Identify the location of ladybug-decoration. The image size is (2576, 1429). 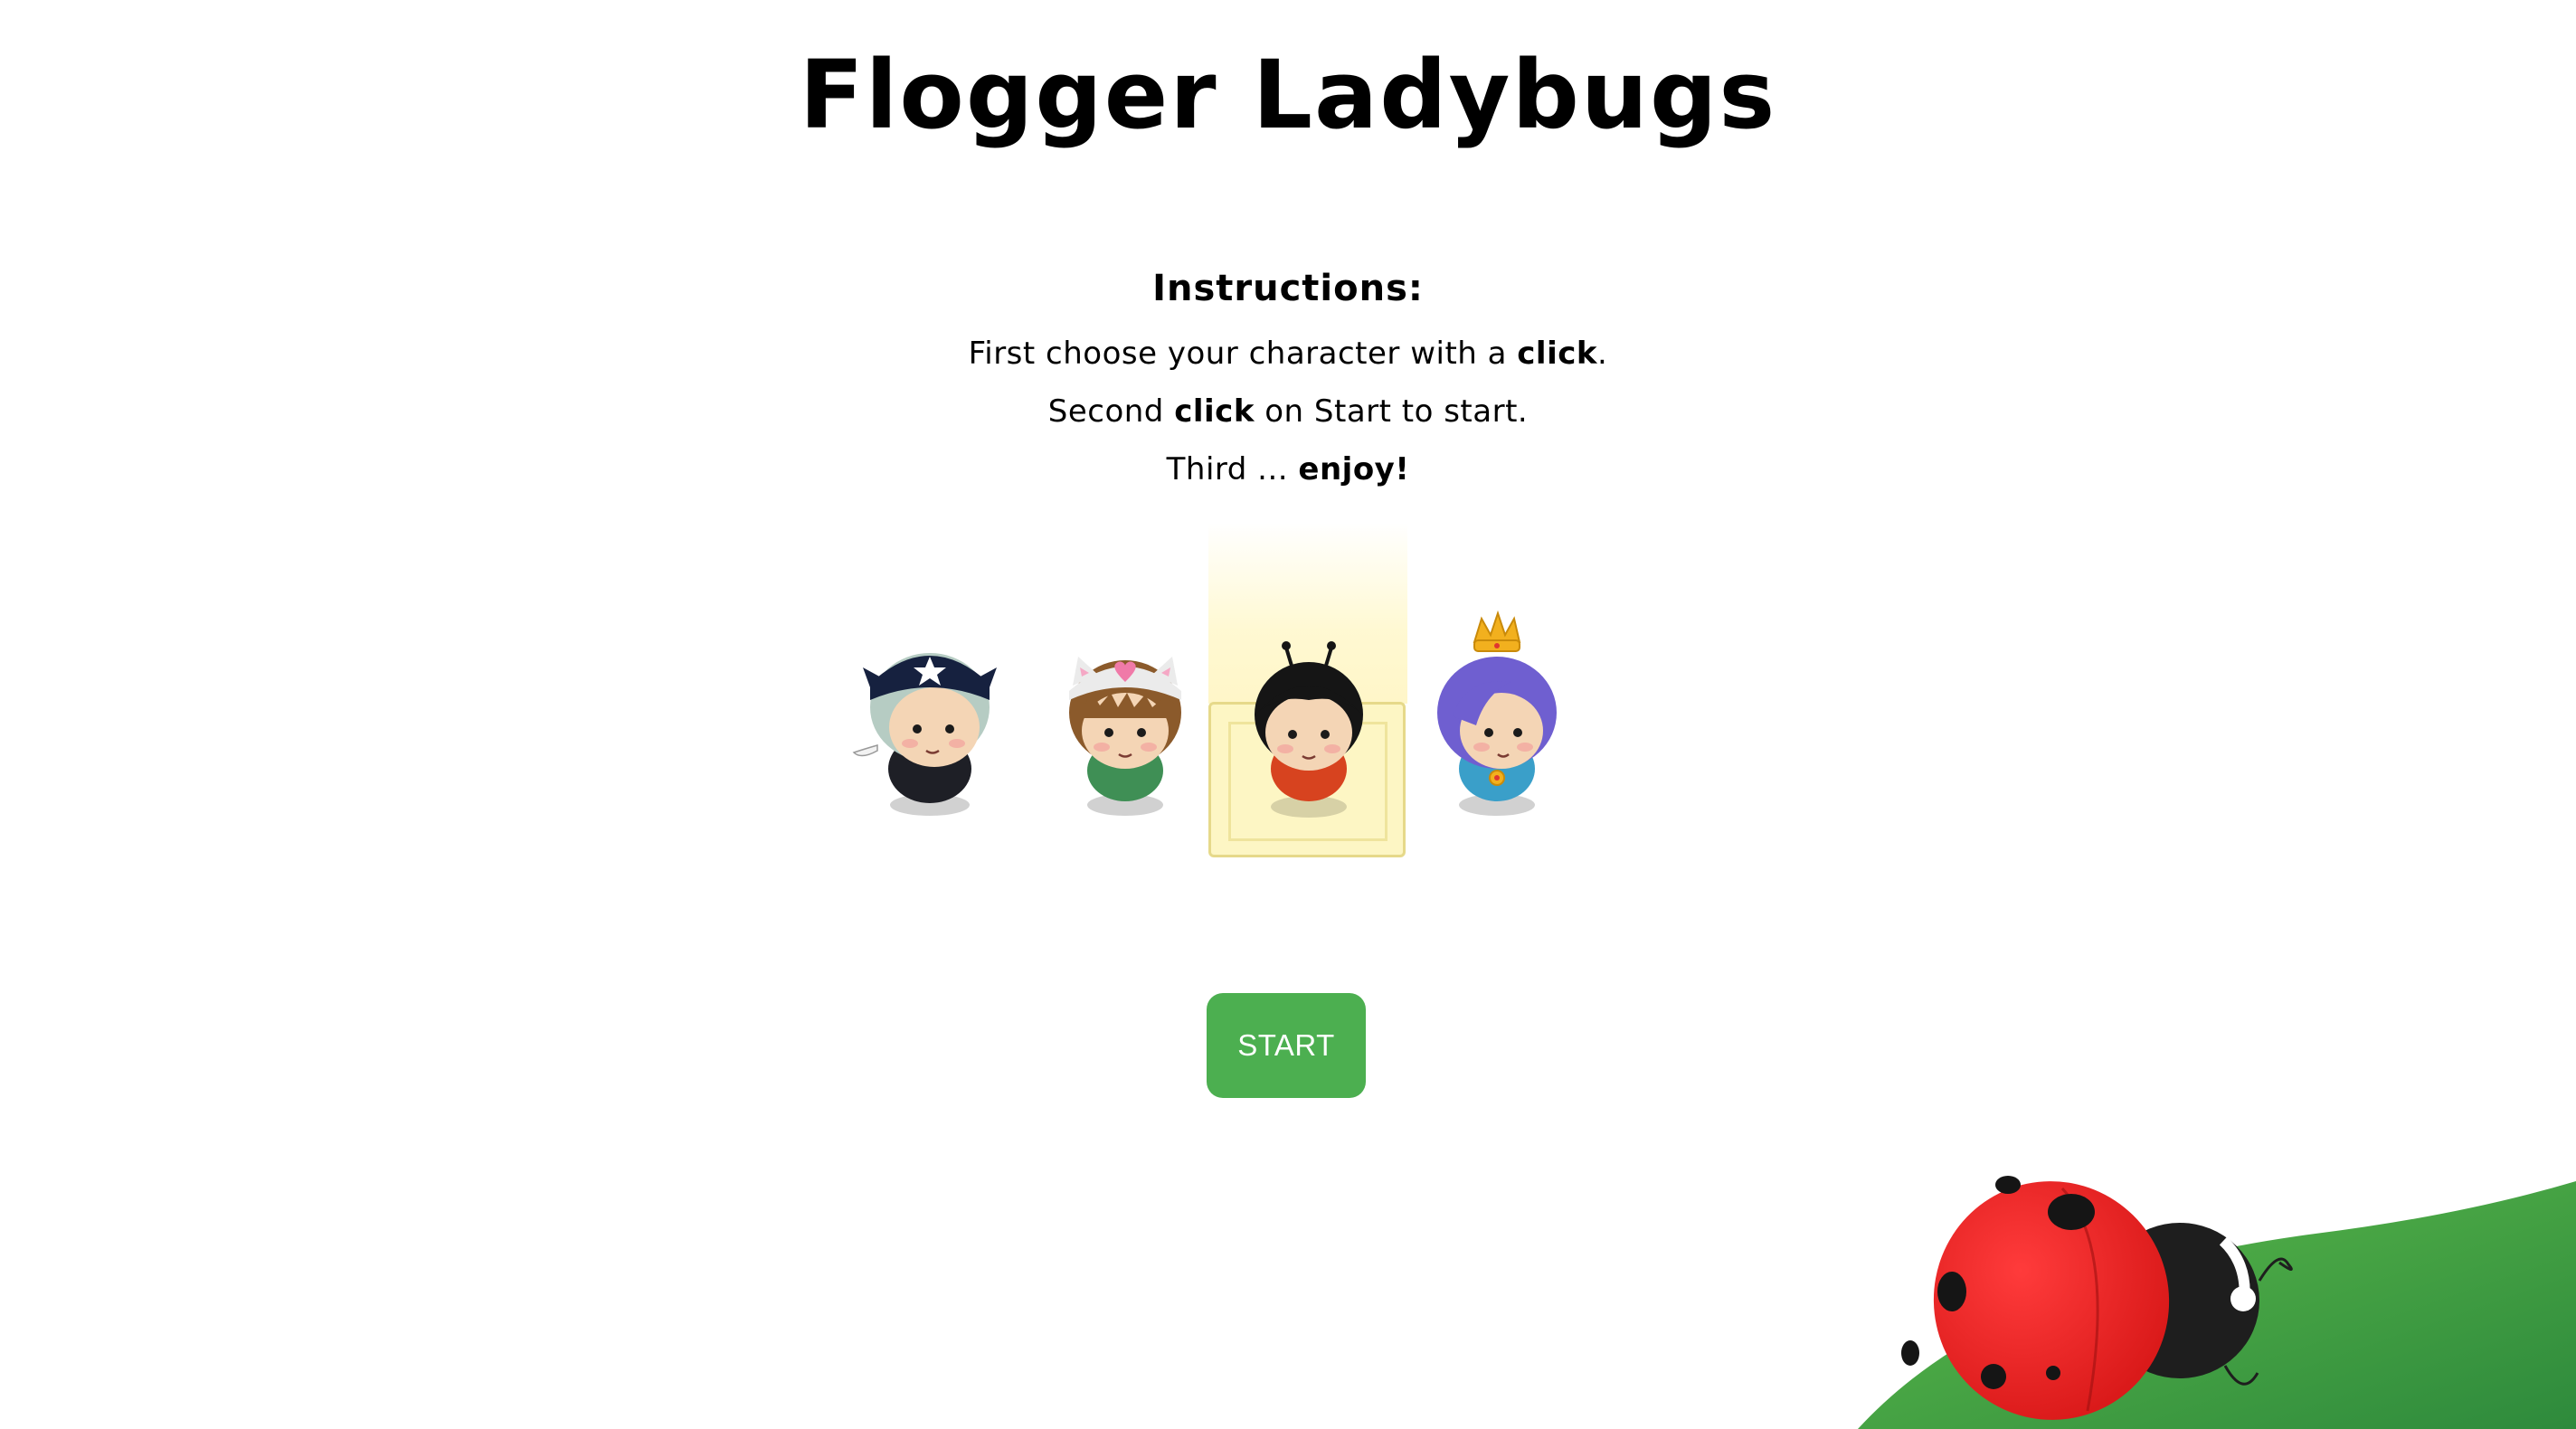
(2217, 1302).